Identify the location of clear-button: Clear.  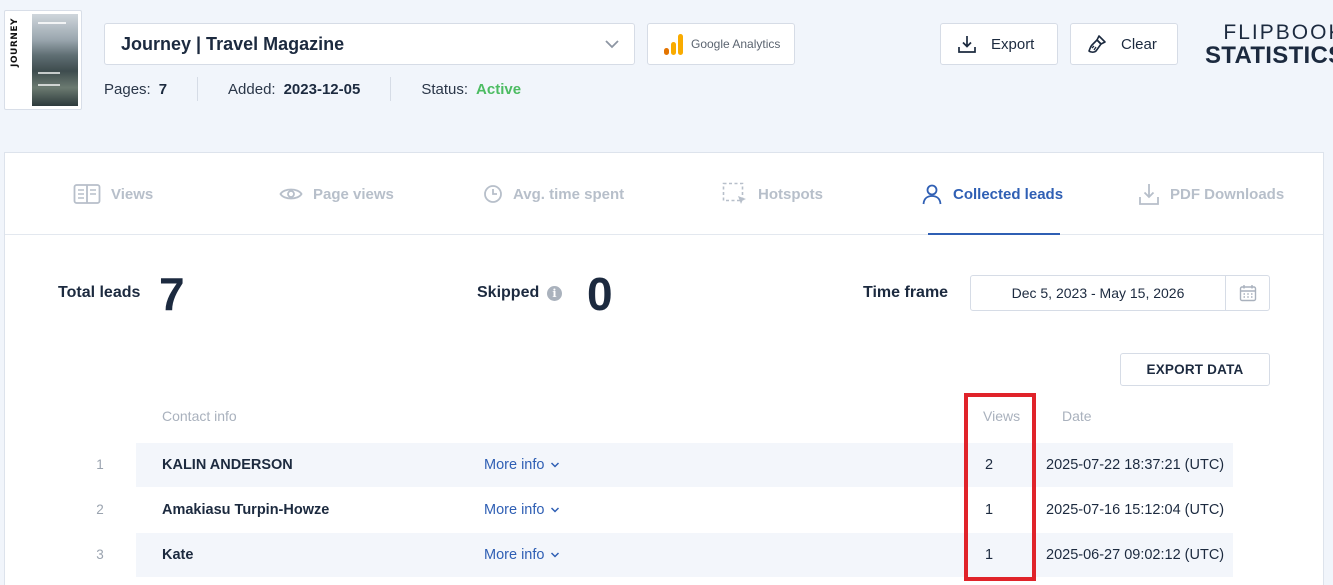
(1124, 44).